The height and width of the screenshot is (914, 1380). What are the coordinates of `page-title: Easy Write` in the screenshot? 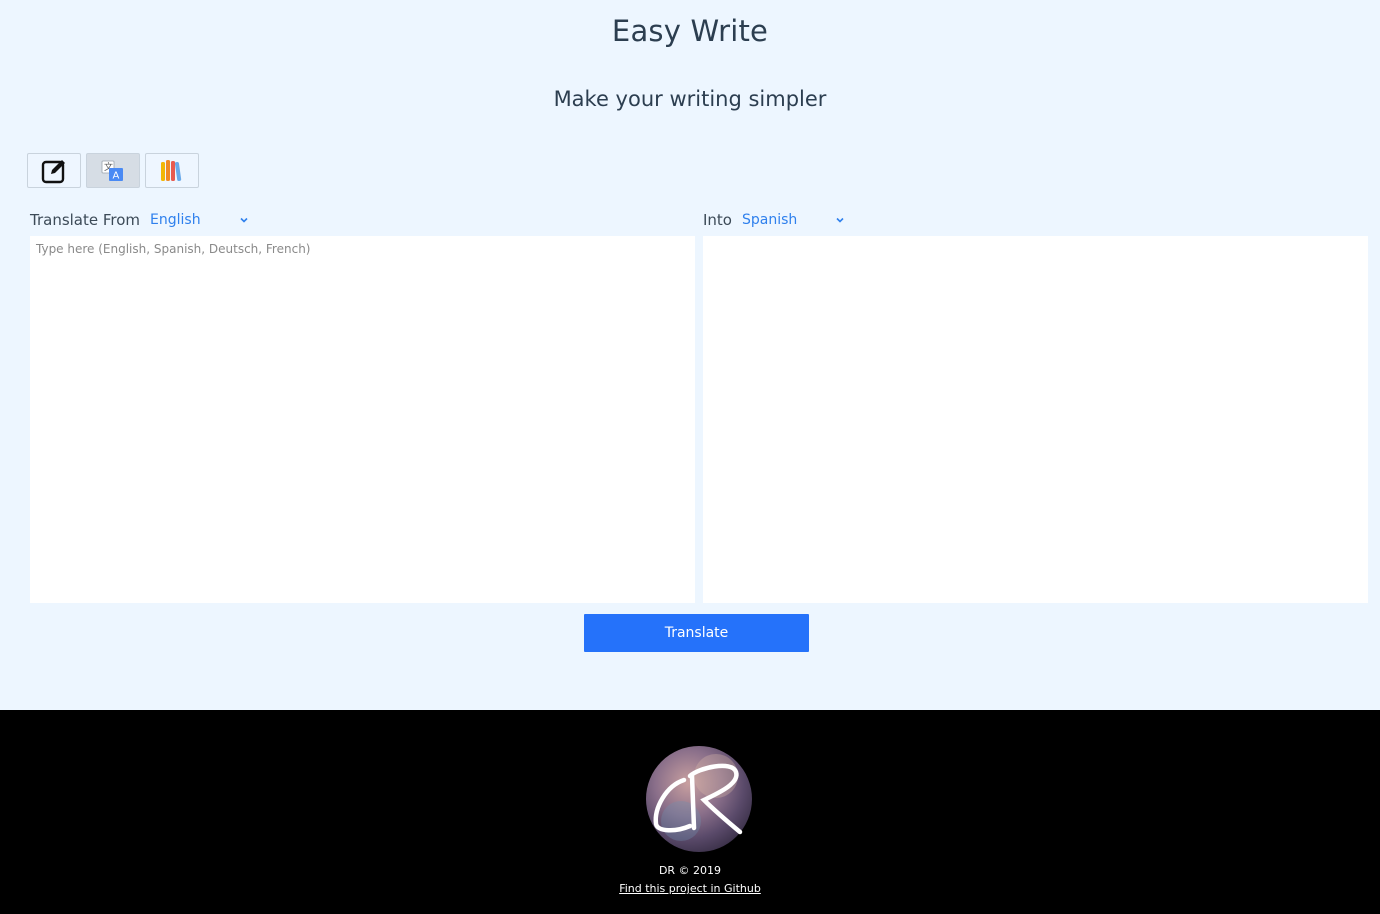 It's located at (690, 31).